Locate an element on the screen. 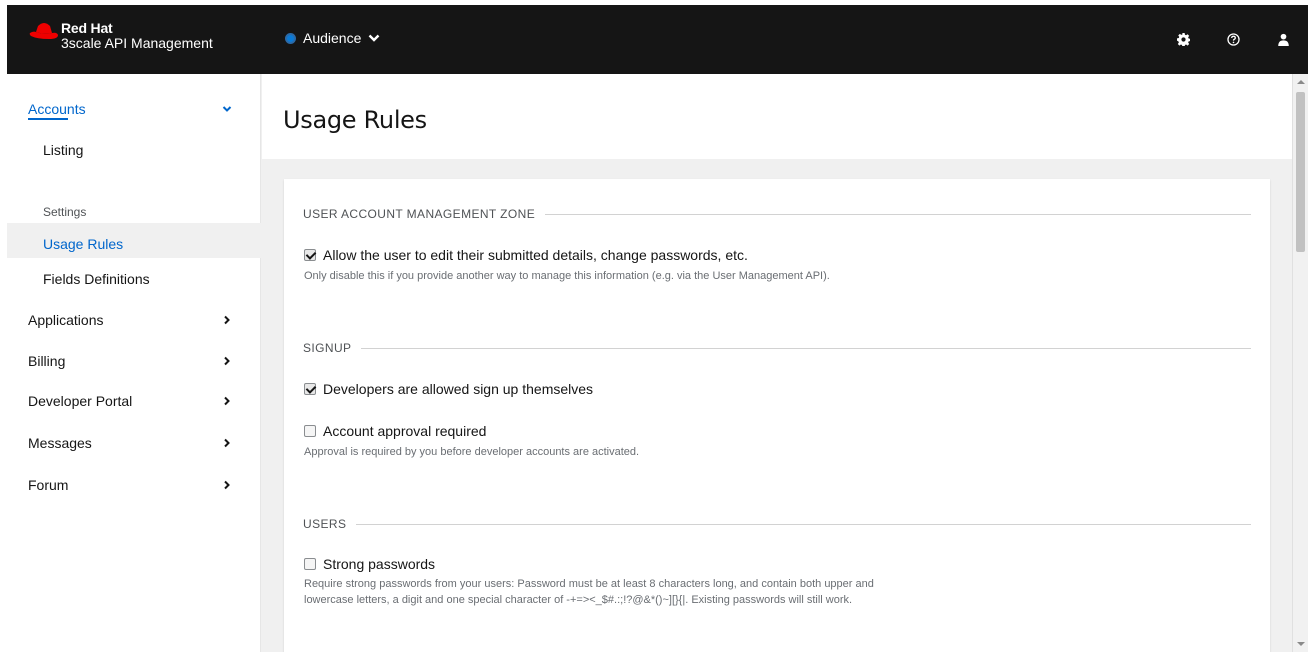 This screenshot has width=1308, height=652. page-header: Usage Rules is located at coordinates (777, 116).